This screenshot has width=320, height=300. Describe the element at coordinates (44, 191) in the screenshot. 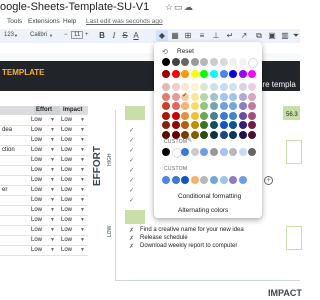

I see `table-row: er Low ▼ Low ▼` at that location.